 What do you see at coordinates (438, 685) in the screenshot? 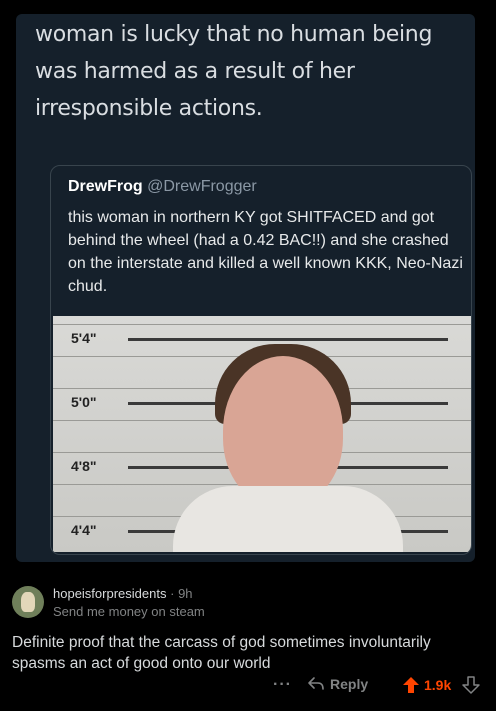
I see `vote-score: 1.9k` at bounding box center [438, 685].